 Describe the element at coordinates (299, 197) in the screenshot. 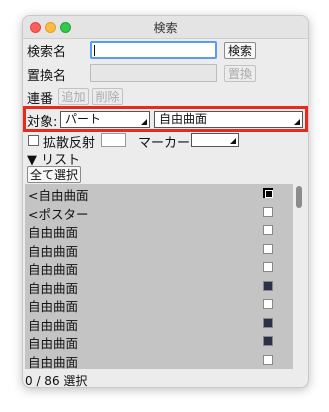

I see `list-scrollbar` at that location.